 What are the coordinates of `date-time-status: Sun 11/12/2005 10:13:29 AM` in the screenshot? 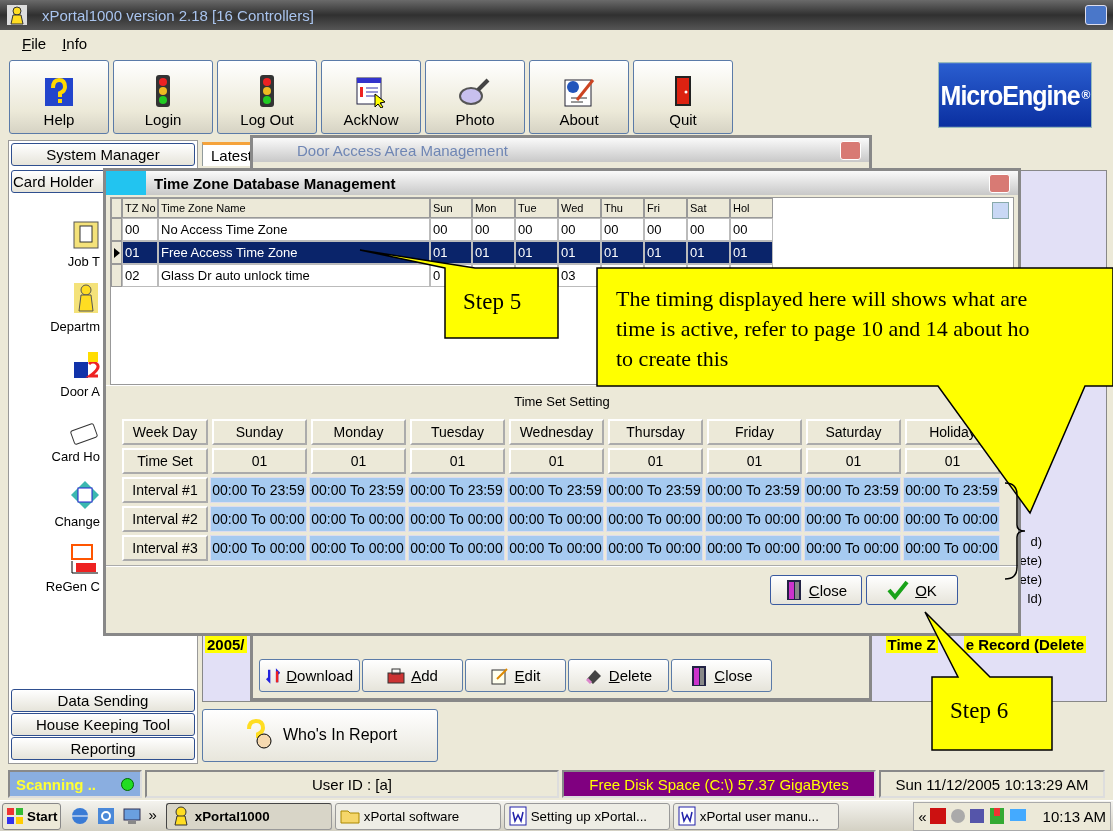 It's located at (992, 784).